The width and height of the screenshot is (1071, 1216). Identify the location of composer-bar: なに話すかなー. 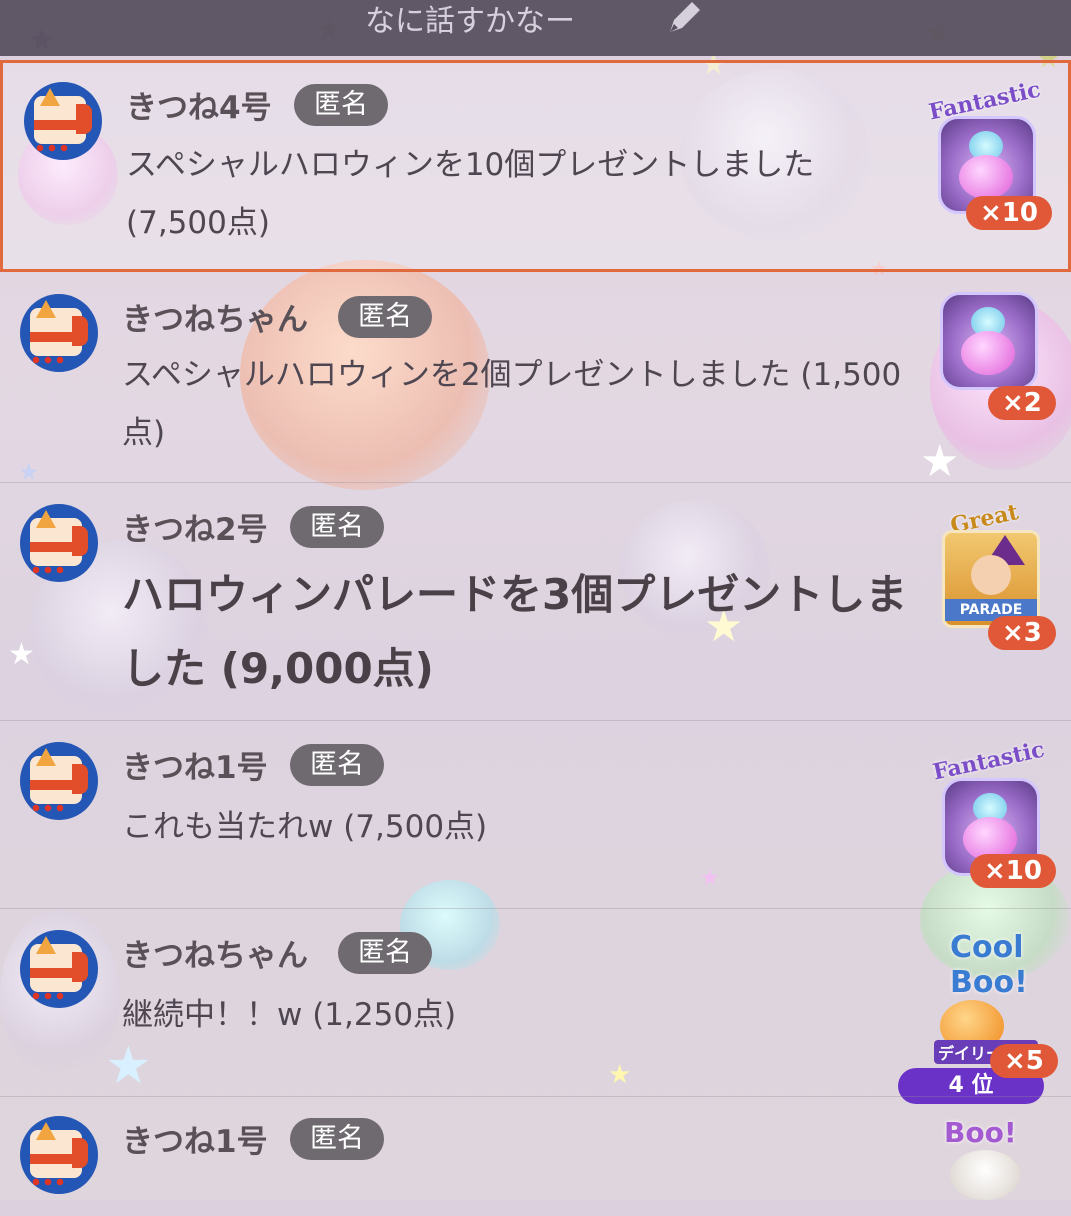
(535, 28).